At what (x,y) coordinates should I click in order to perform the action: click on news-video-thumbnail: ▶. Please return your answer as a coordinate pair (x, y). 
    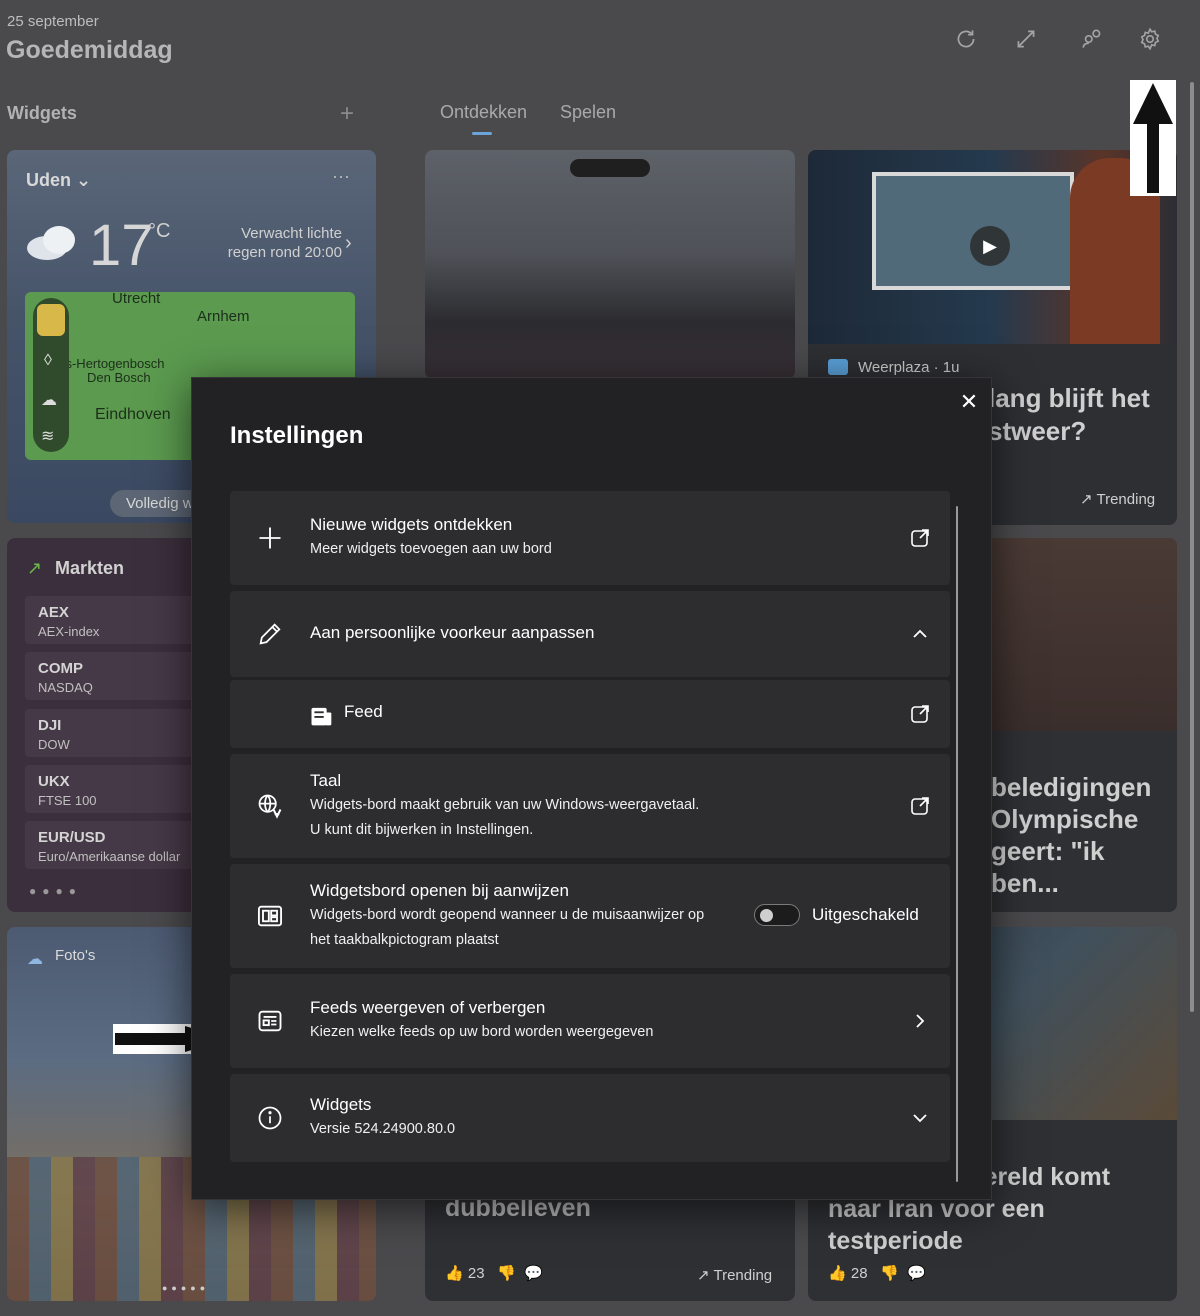
    Looking at the image, I should click on (992, 247).